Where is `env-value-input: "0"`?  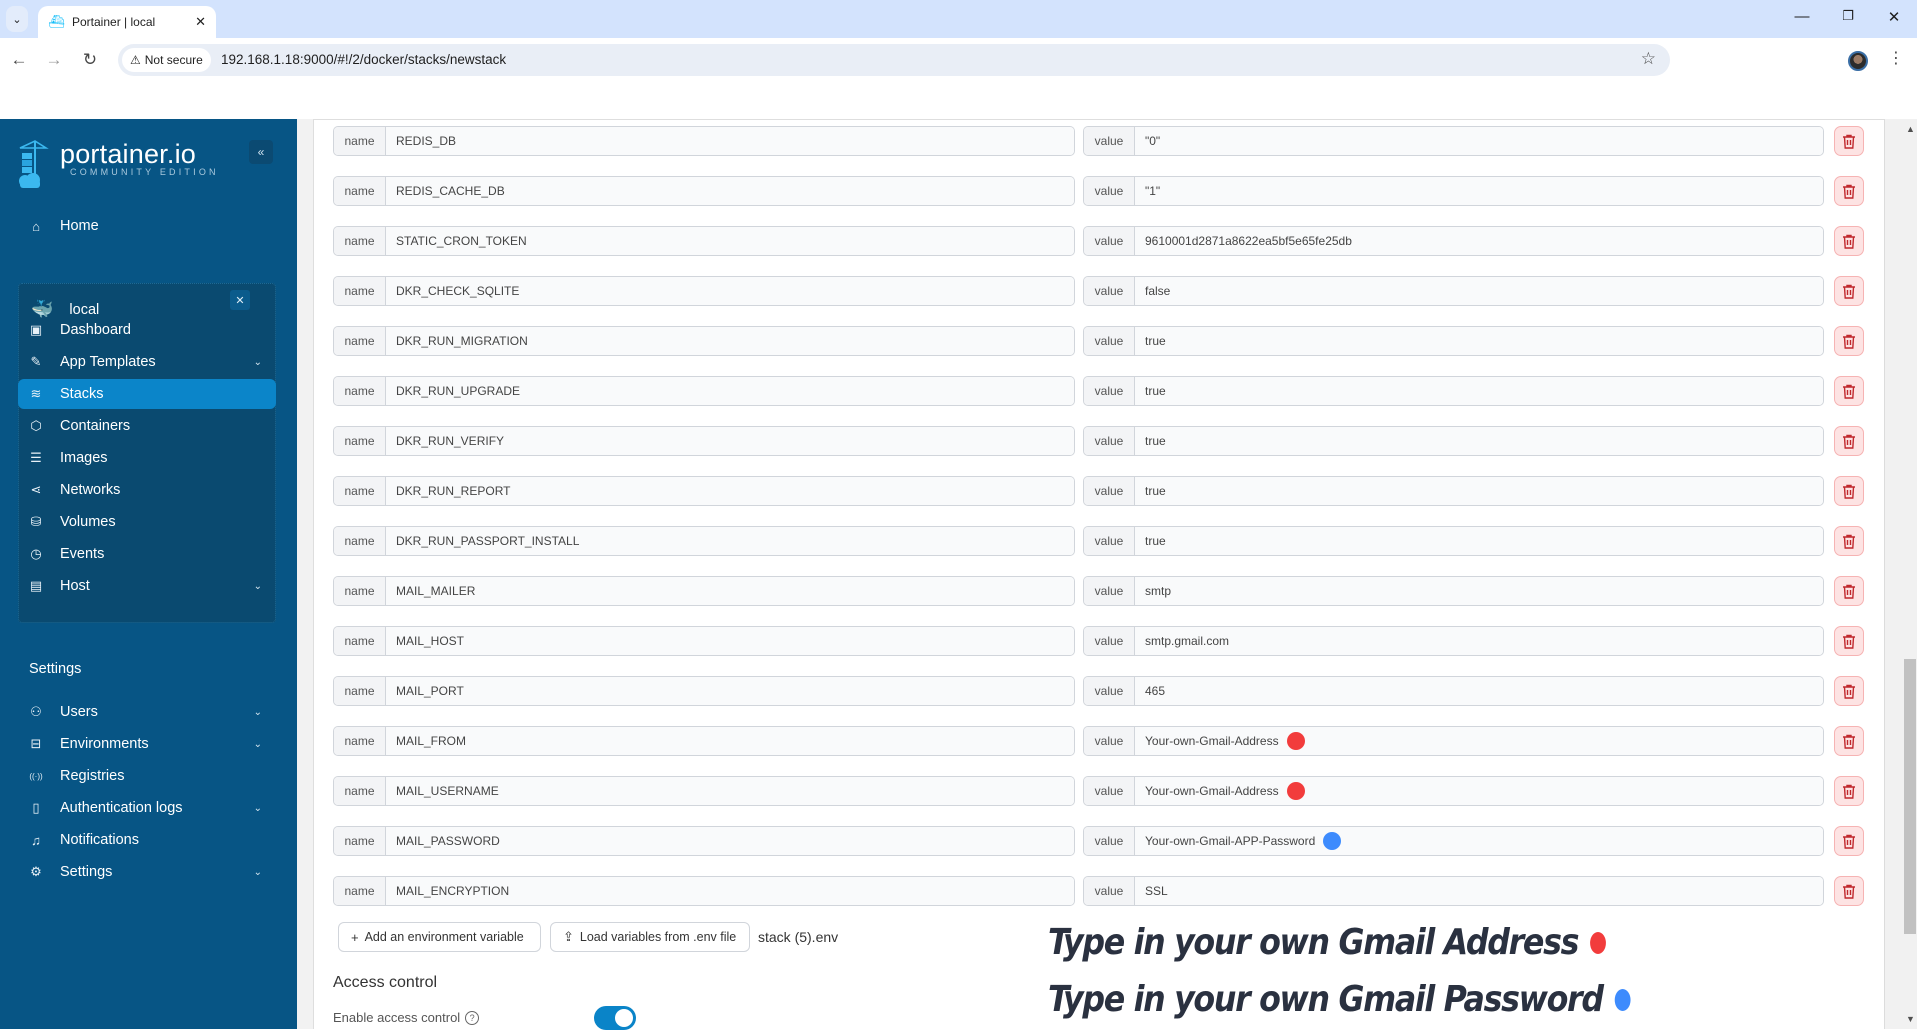 env-value-input: "0" is located at coordinates (1479, 141).